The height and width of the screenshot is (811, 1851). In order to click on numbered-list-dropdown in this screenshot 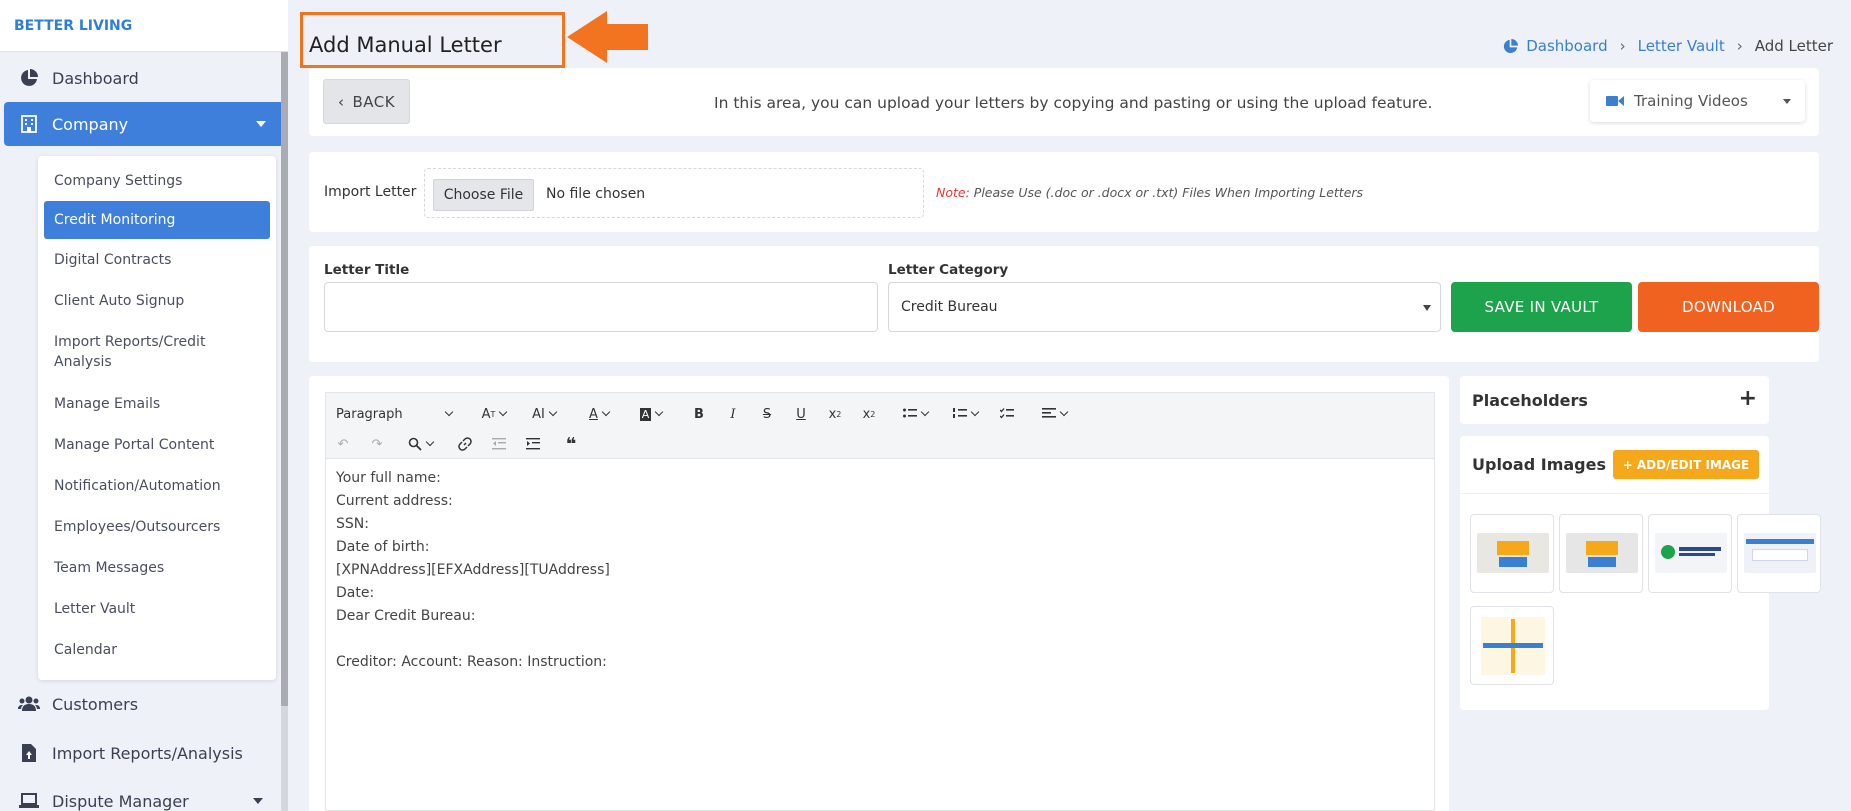, I will do `click(965, 414)`.